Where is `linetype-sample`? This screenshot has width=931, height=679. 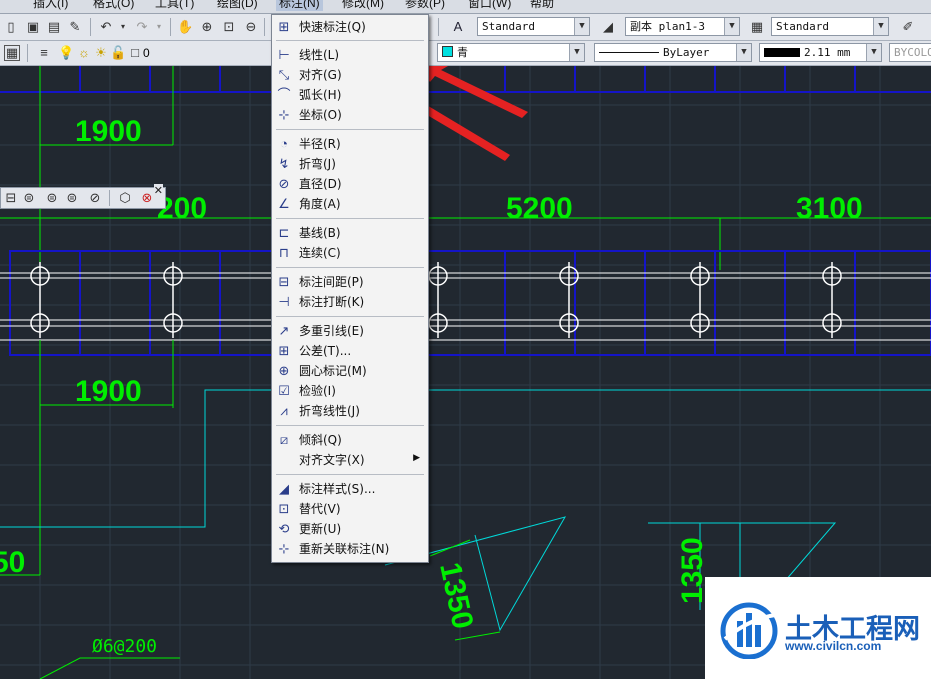
linetype-sample is located at coordinates (629, 52).